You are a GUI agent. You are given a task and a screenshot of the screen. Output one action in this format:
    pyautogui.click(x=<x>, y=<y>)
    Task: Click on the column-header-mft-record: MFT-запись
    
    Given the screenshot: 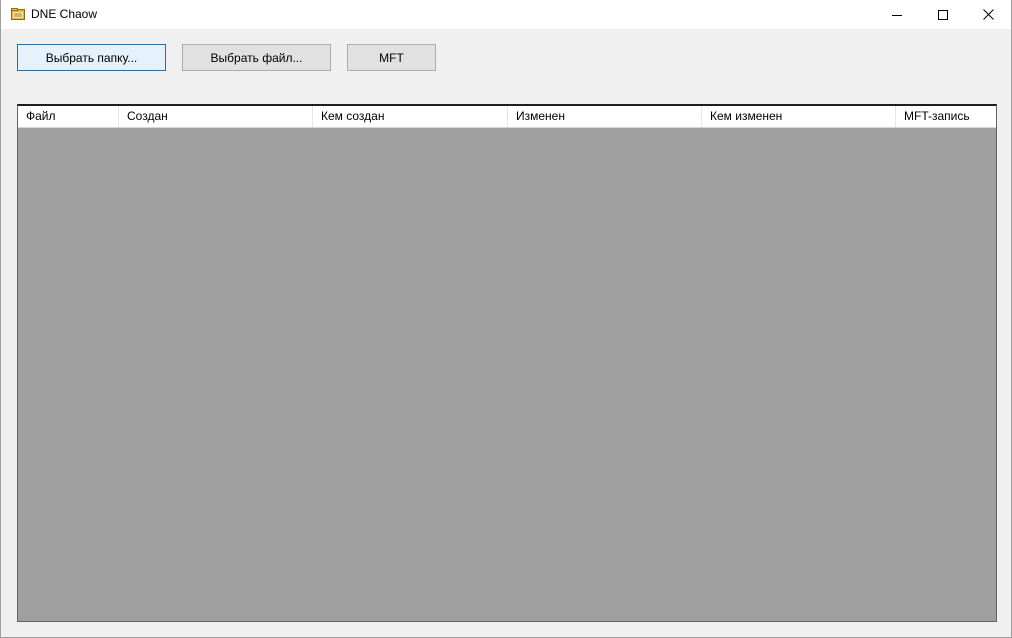 What is the action you would take?
    pyautogui.click(x=946, y=116)
    